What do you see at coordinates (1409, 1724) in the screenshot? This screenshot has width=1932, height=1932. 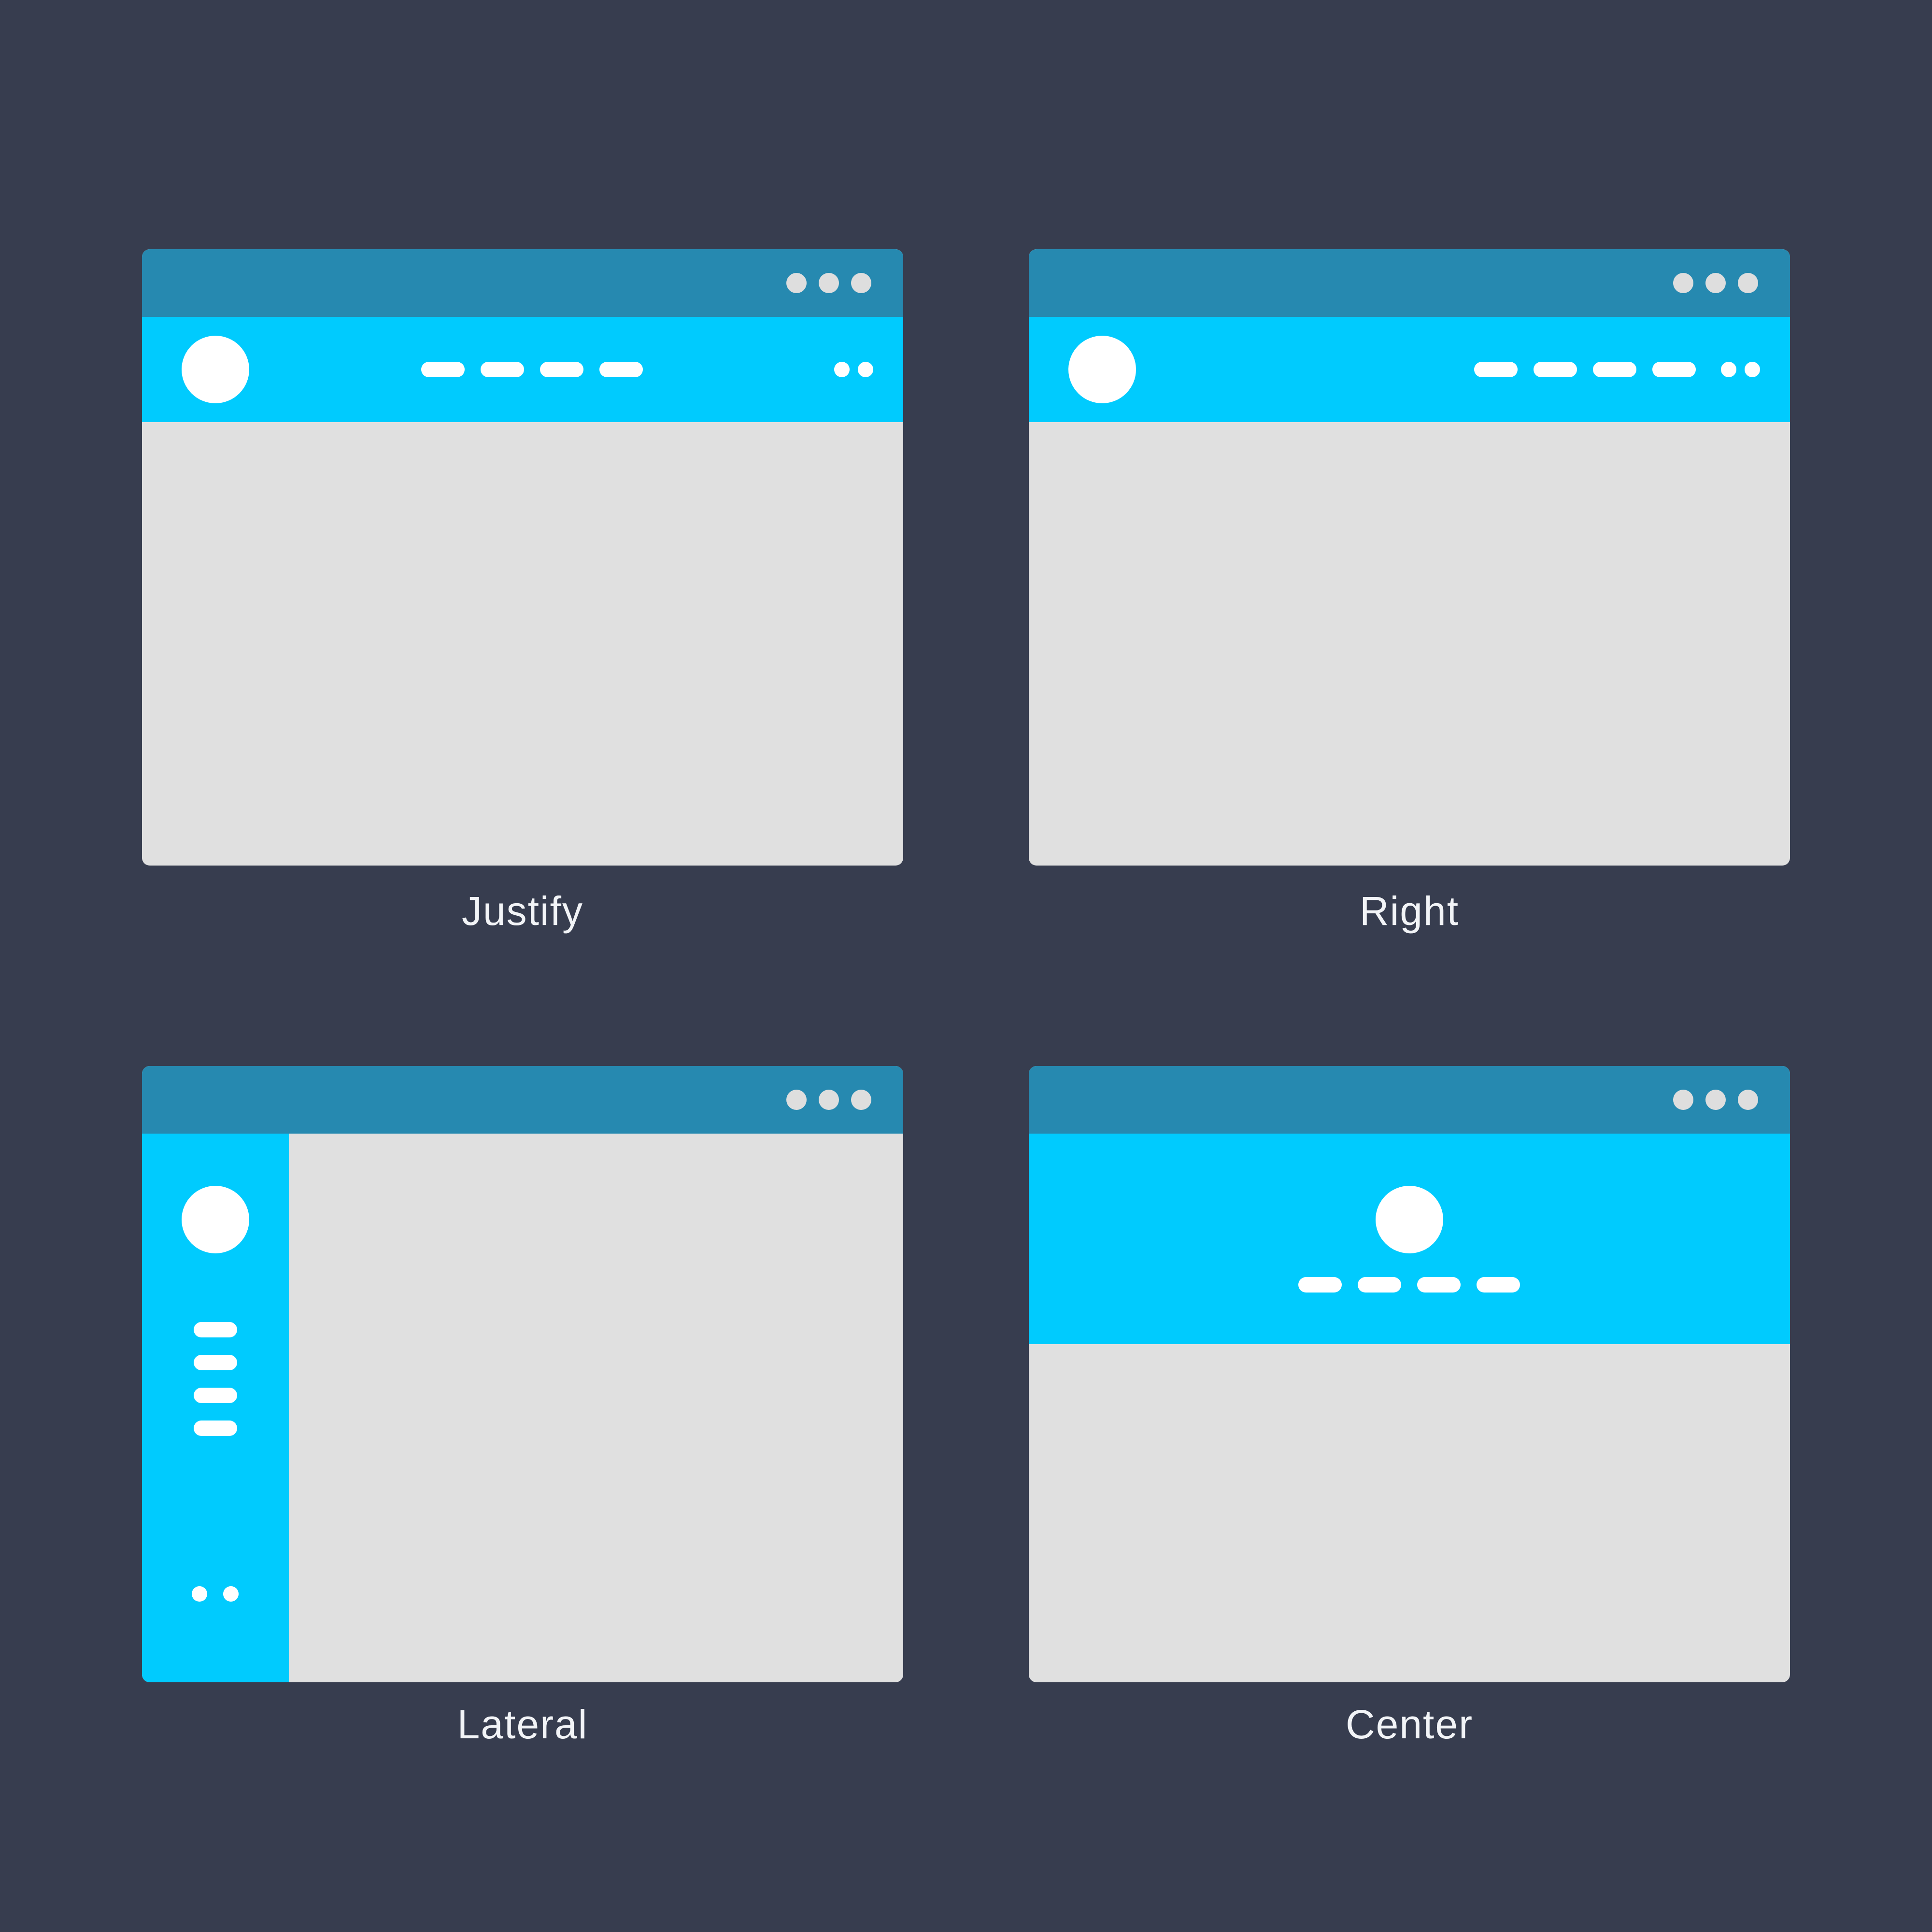 I see `layout-caption: Center` at bounding box center [1409, 1724].